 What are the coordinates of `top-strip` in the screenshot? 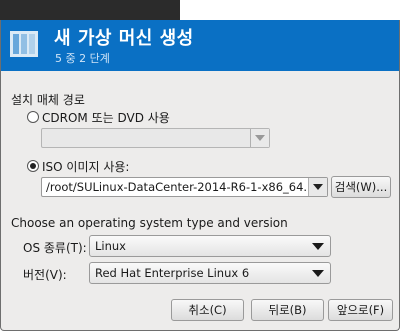 It's located at (200, 11).